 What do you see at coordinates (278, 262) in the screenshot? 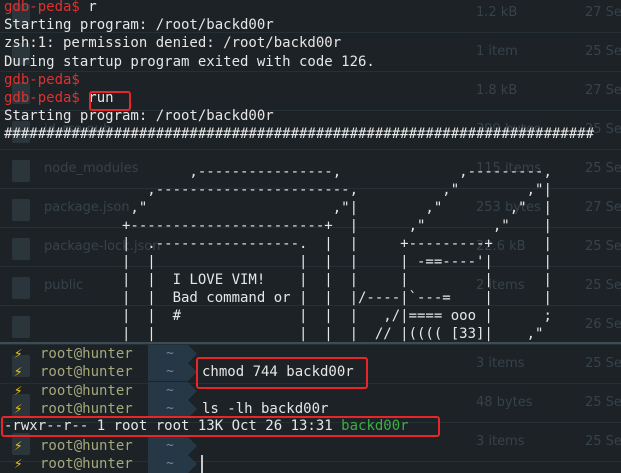
I see `ascii-art-line: | | | | | | -==----'| |` at bounding box center [278, 262].